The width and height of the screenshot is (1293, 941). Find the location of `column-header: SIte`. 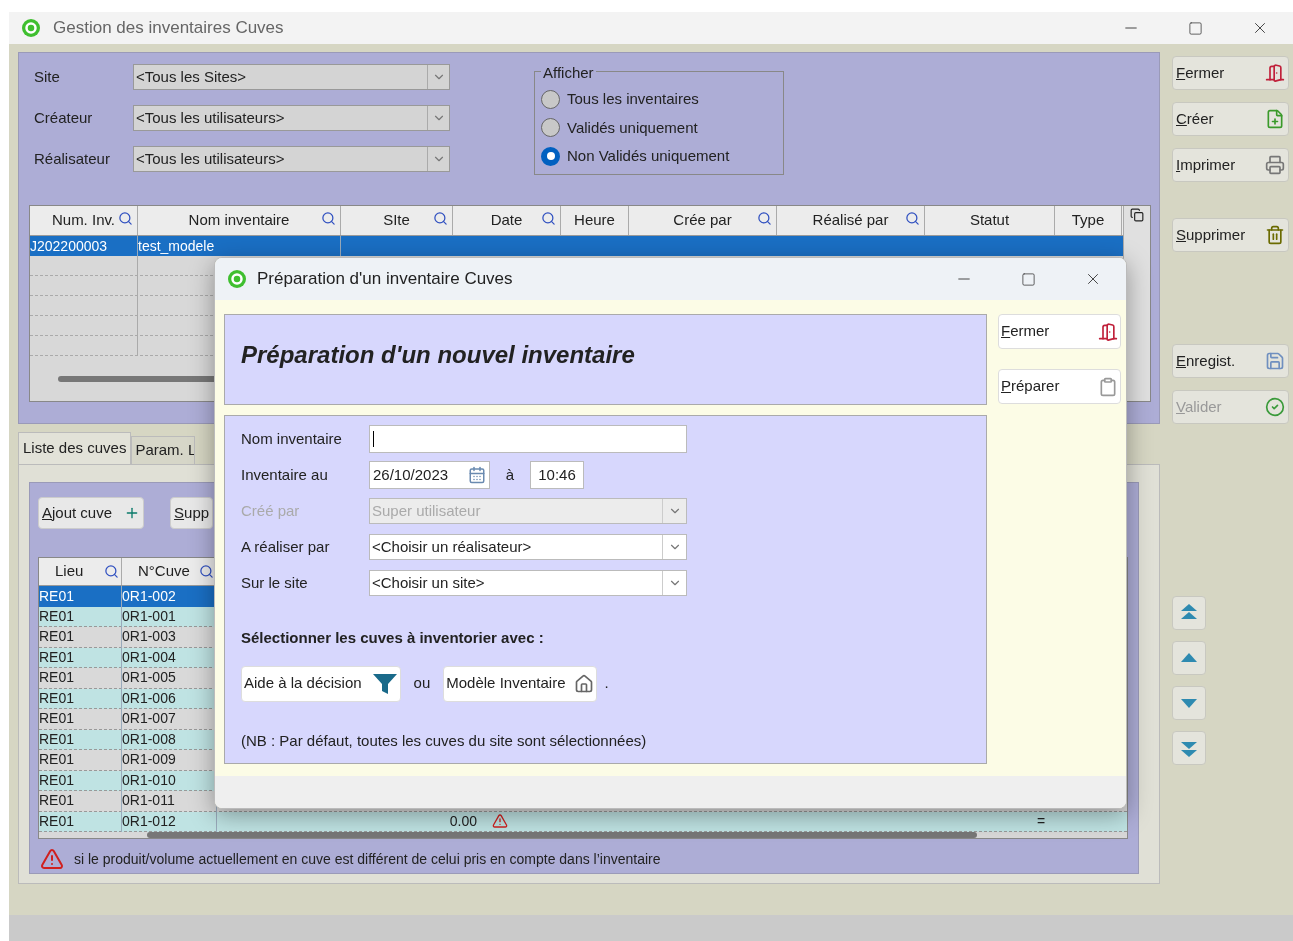

column-header: SIte is located at coordinates (397, 220).